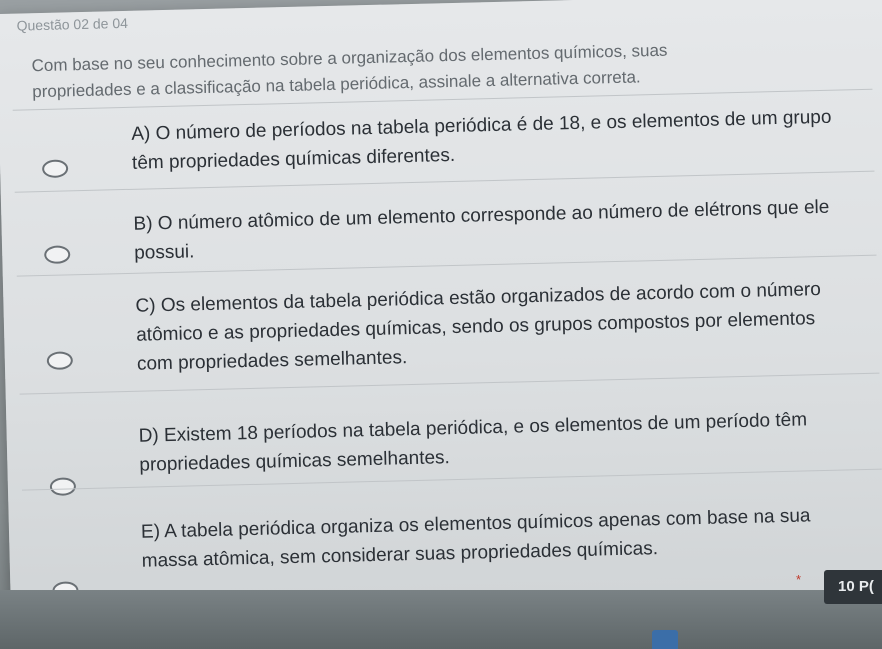 This screenshot has width=882, height=649. Describe the element at coordinates (72, 24) in the screenshot. I see `question-counter: Questão 02 de 04` at that location.